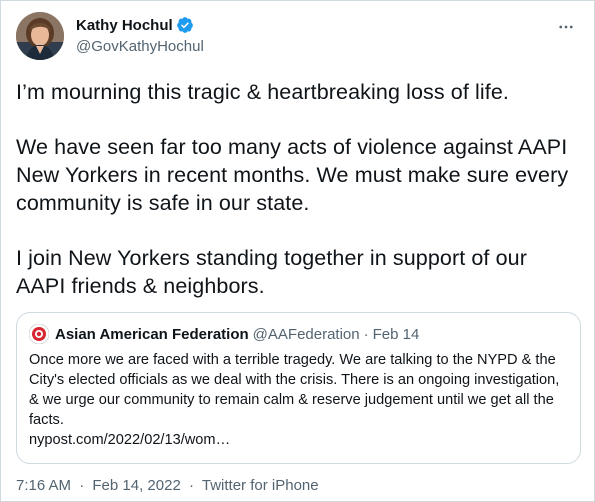 The image size is (595, 502). What do you see at coordinates (306, 334) in the screenshot?
I see `quoted-handle: @AAFederation` at bounding box center [306, 334].